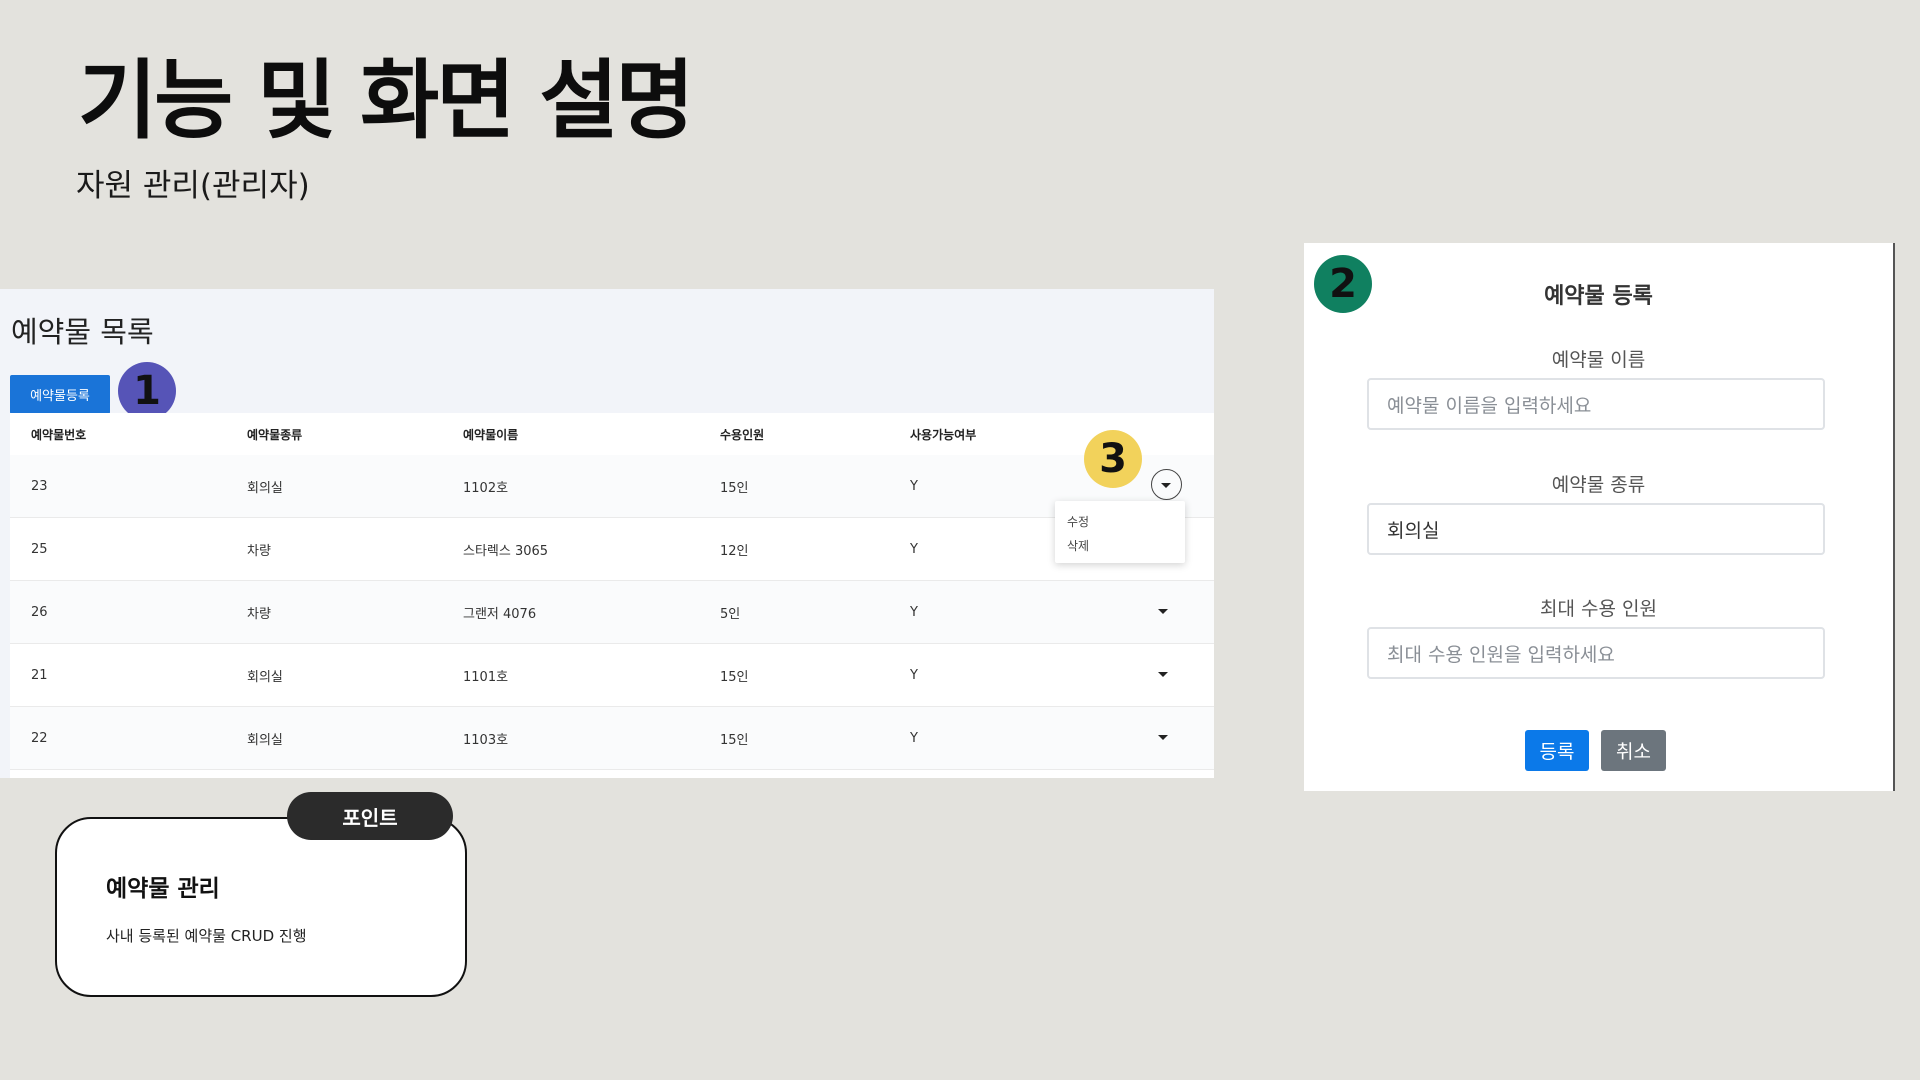 Image resolution: width=1920 pixels, height=1080 pixels. I want to click on slide-subtitle: 자원 관리(관리자), so click(193, 186).